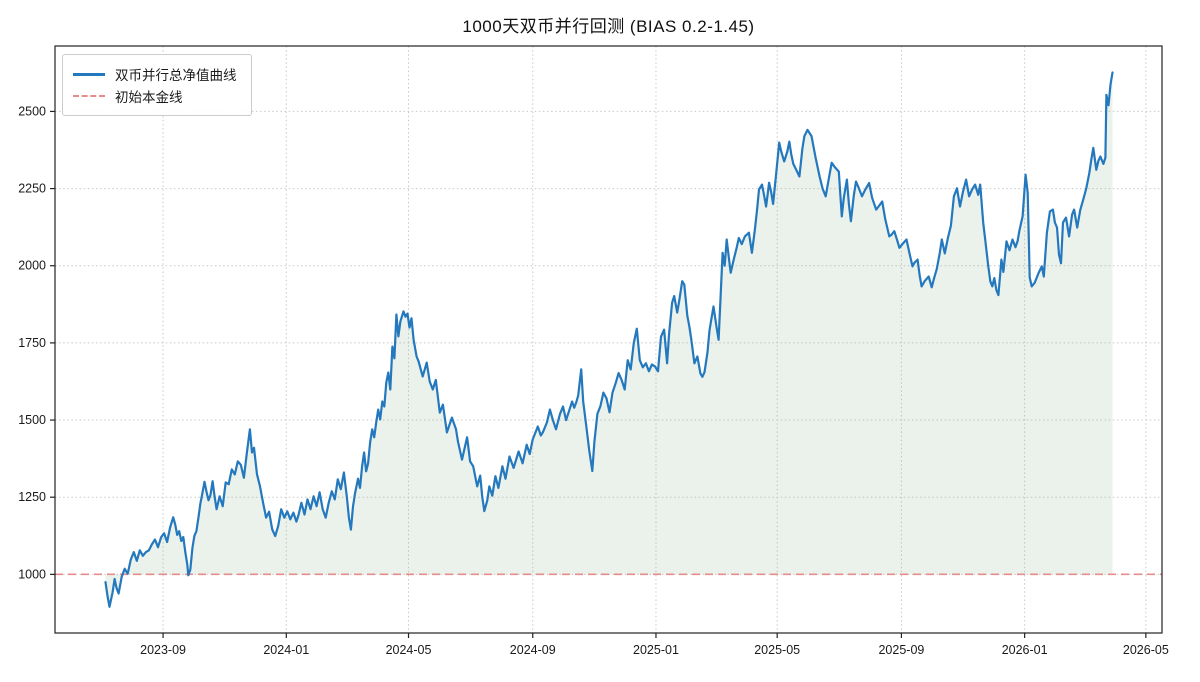 This screenshot has height=682, width=1200. I want to click on y-tick-label-1000: 1000, so click(32, 574).